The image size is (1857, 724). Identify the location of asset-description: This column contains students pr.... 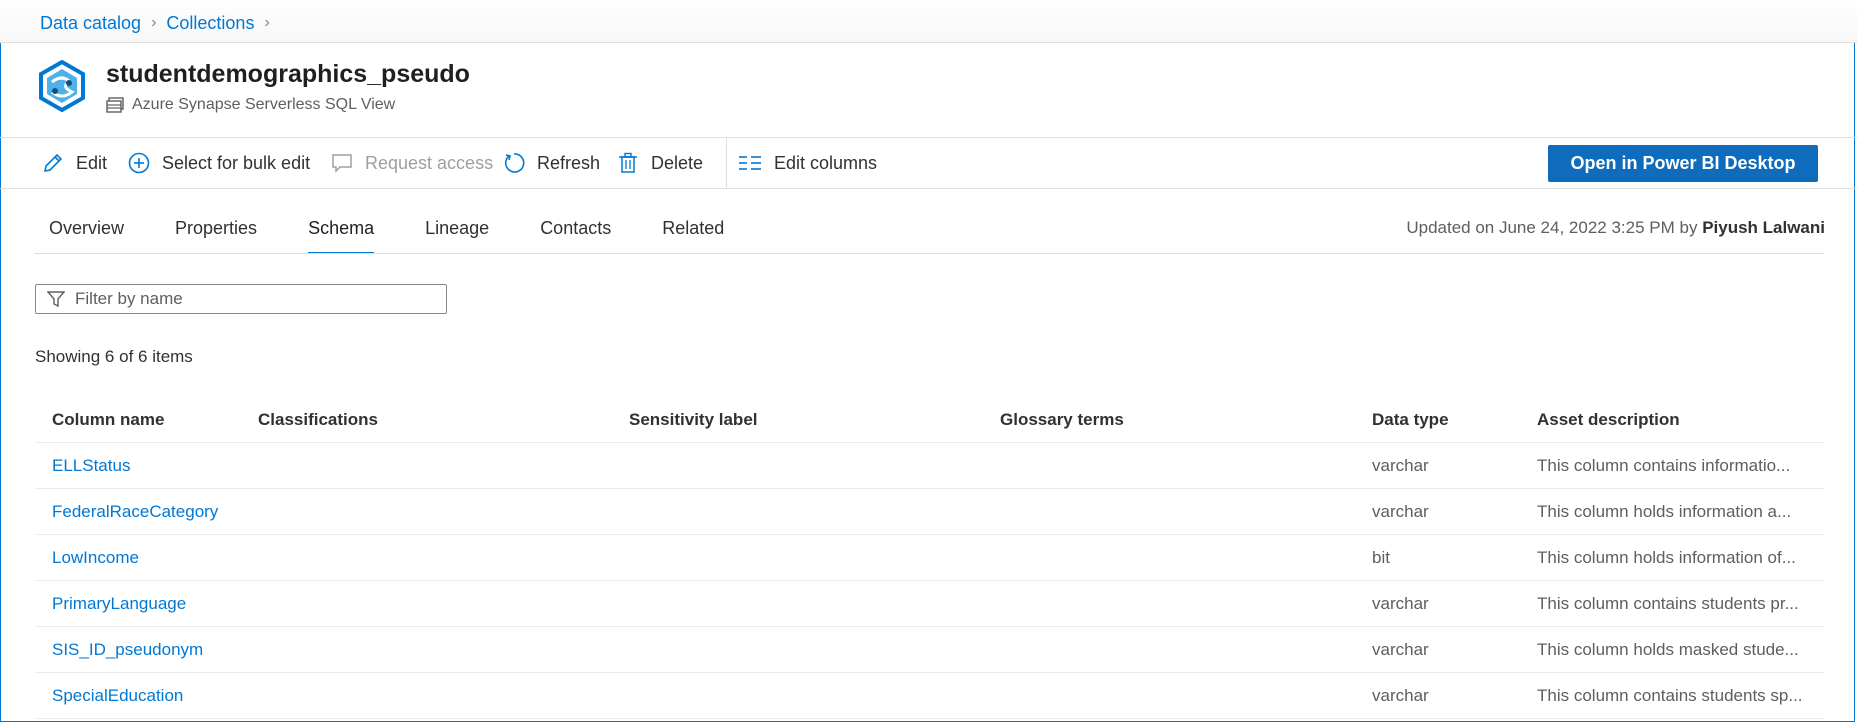
(1668, 603).